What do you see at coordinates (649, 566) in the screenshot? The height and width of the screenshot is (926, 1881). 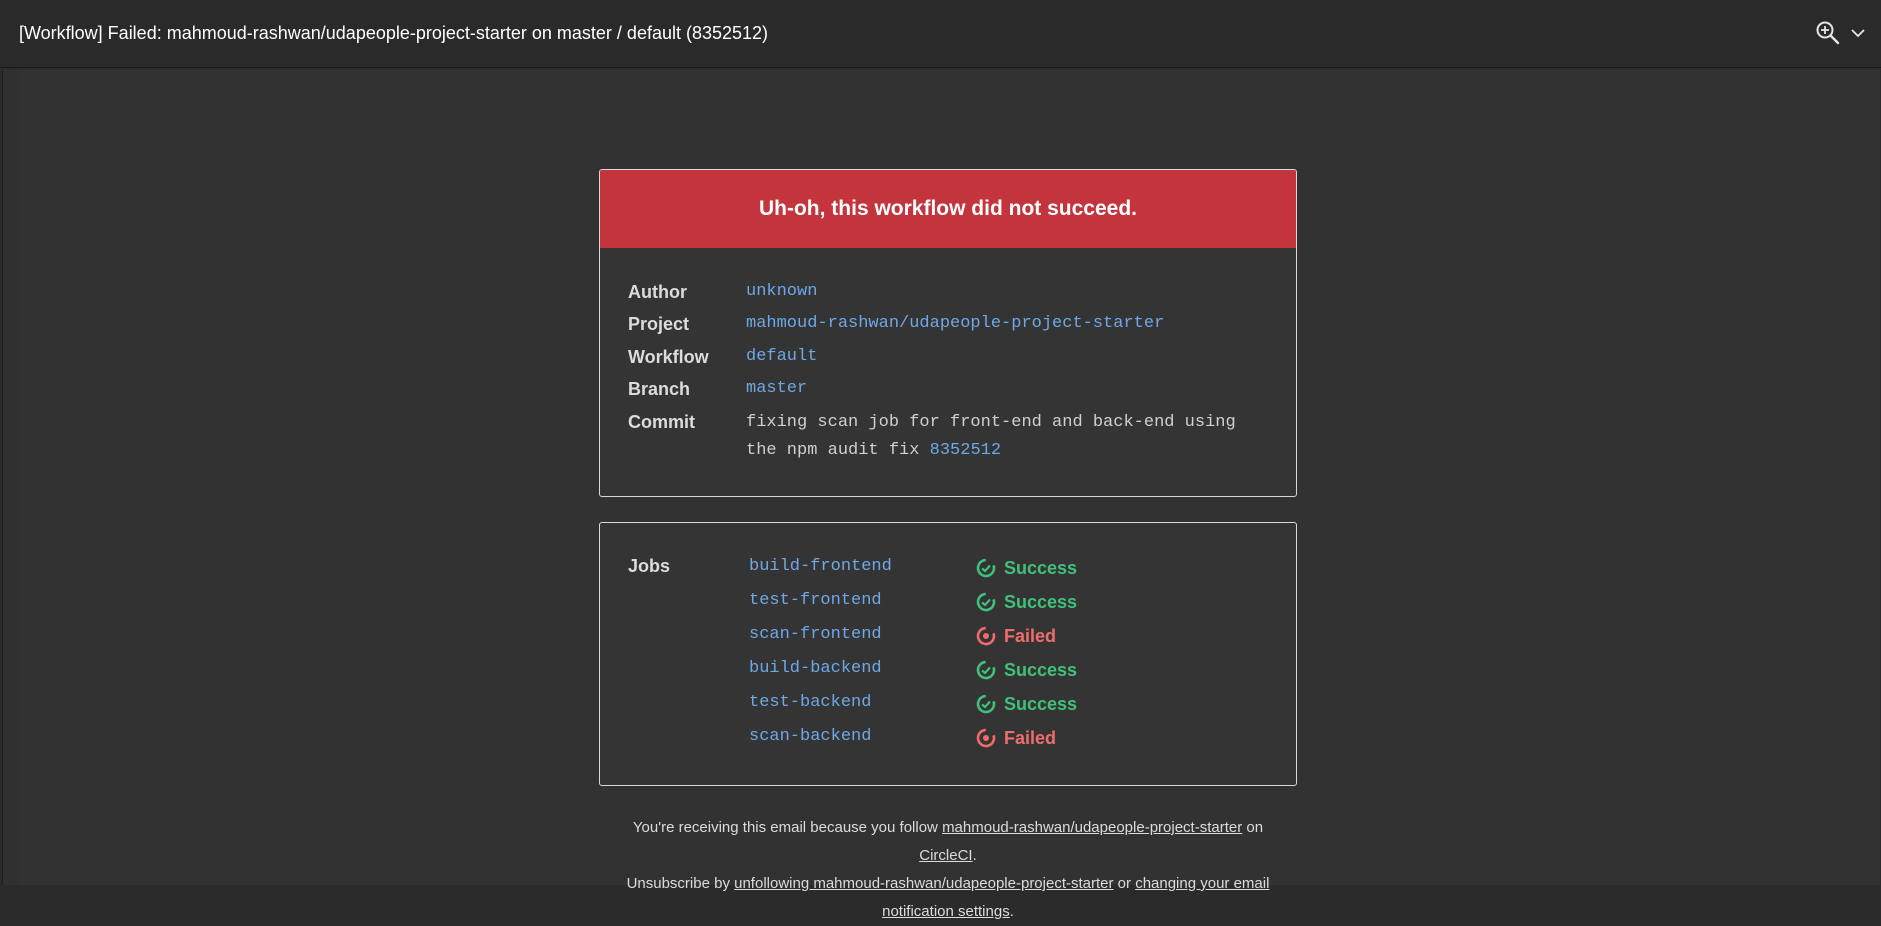 I see `jobs-label: Jobs` at bounding box center [649, 566].